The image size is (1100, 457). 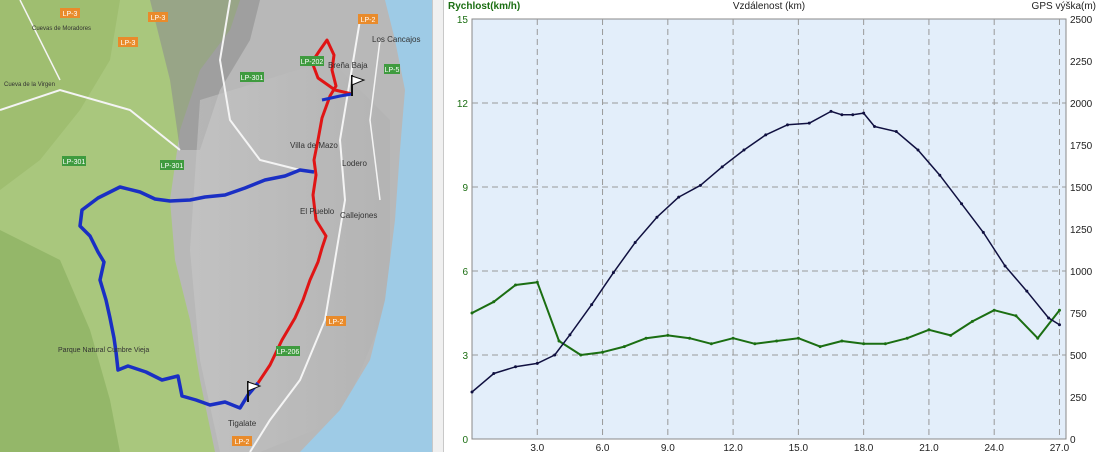 I want to click on y-right-tick-label: 2000, so click(x=1081, y=104).